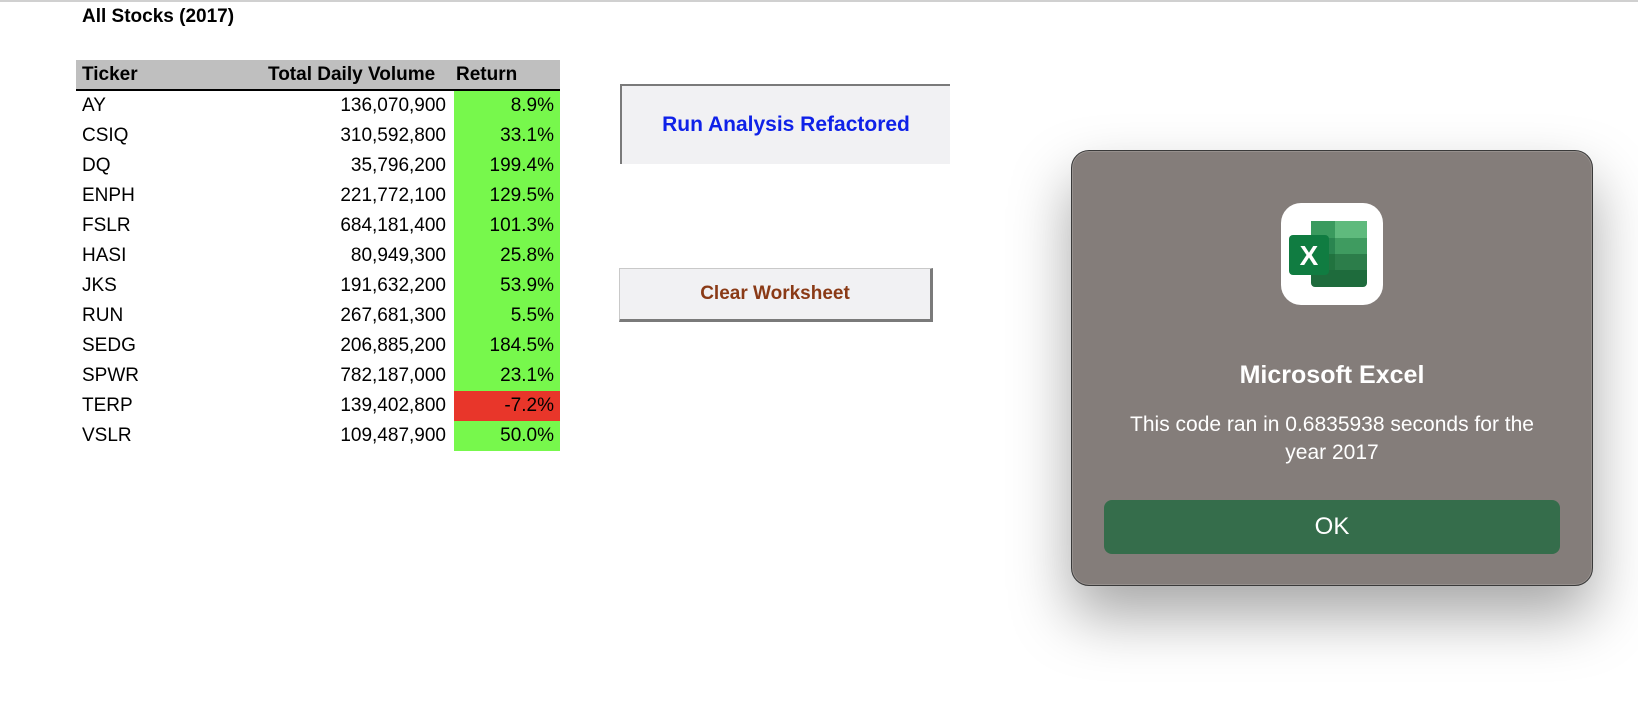 This screenshot has height=718, width=1638. I want to click on cell-ticker: RUN, so click(172, 316).